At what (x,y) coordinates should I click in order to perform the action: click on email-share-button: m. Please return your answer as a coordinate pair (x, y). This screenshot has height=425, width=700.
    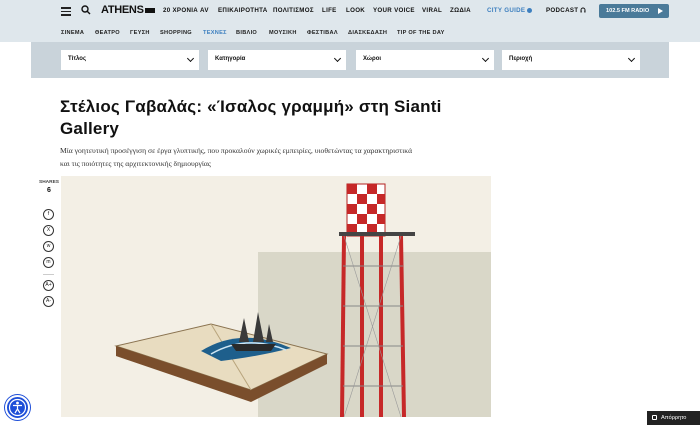
    Looking at the image, I should click on (48, 262).